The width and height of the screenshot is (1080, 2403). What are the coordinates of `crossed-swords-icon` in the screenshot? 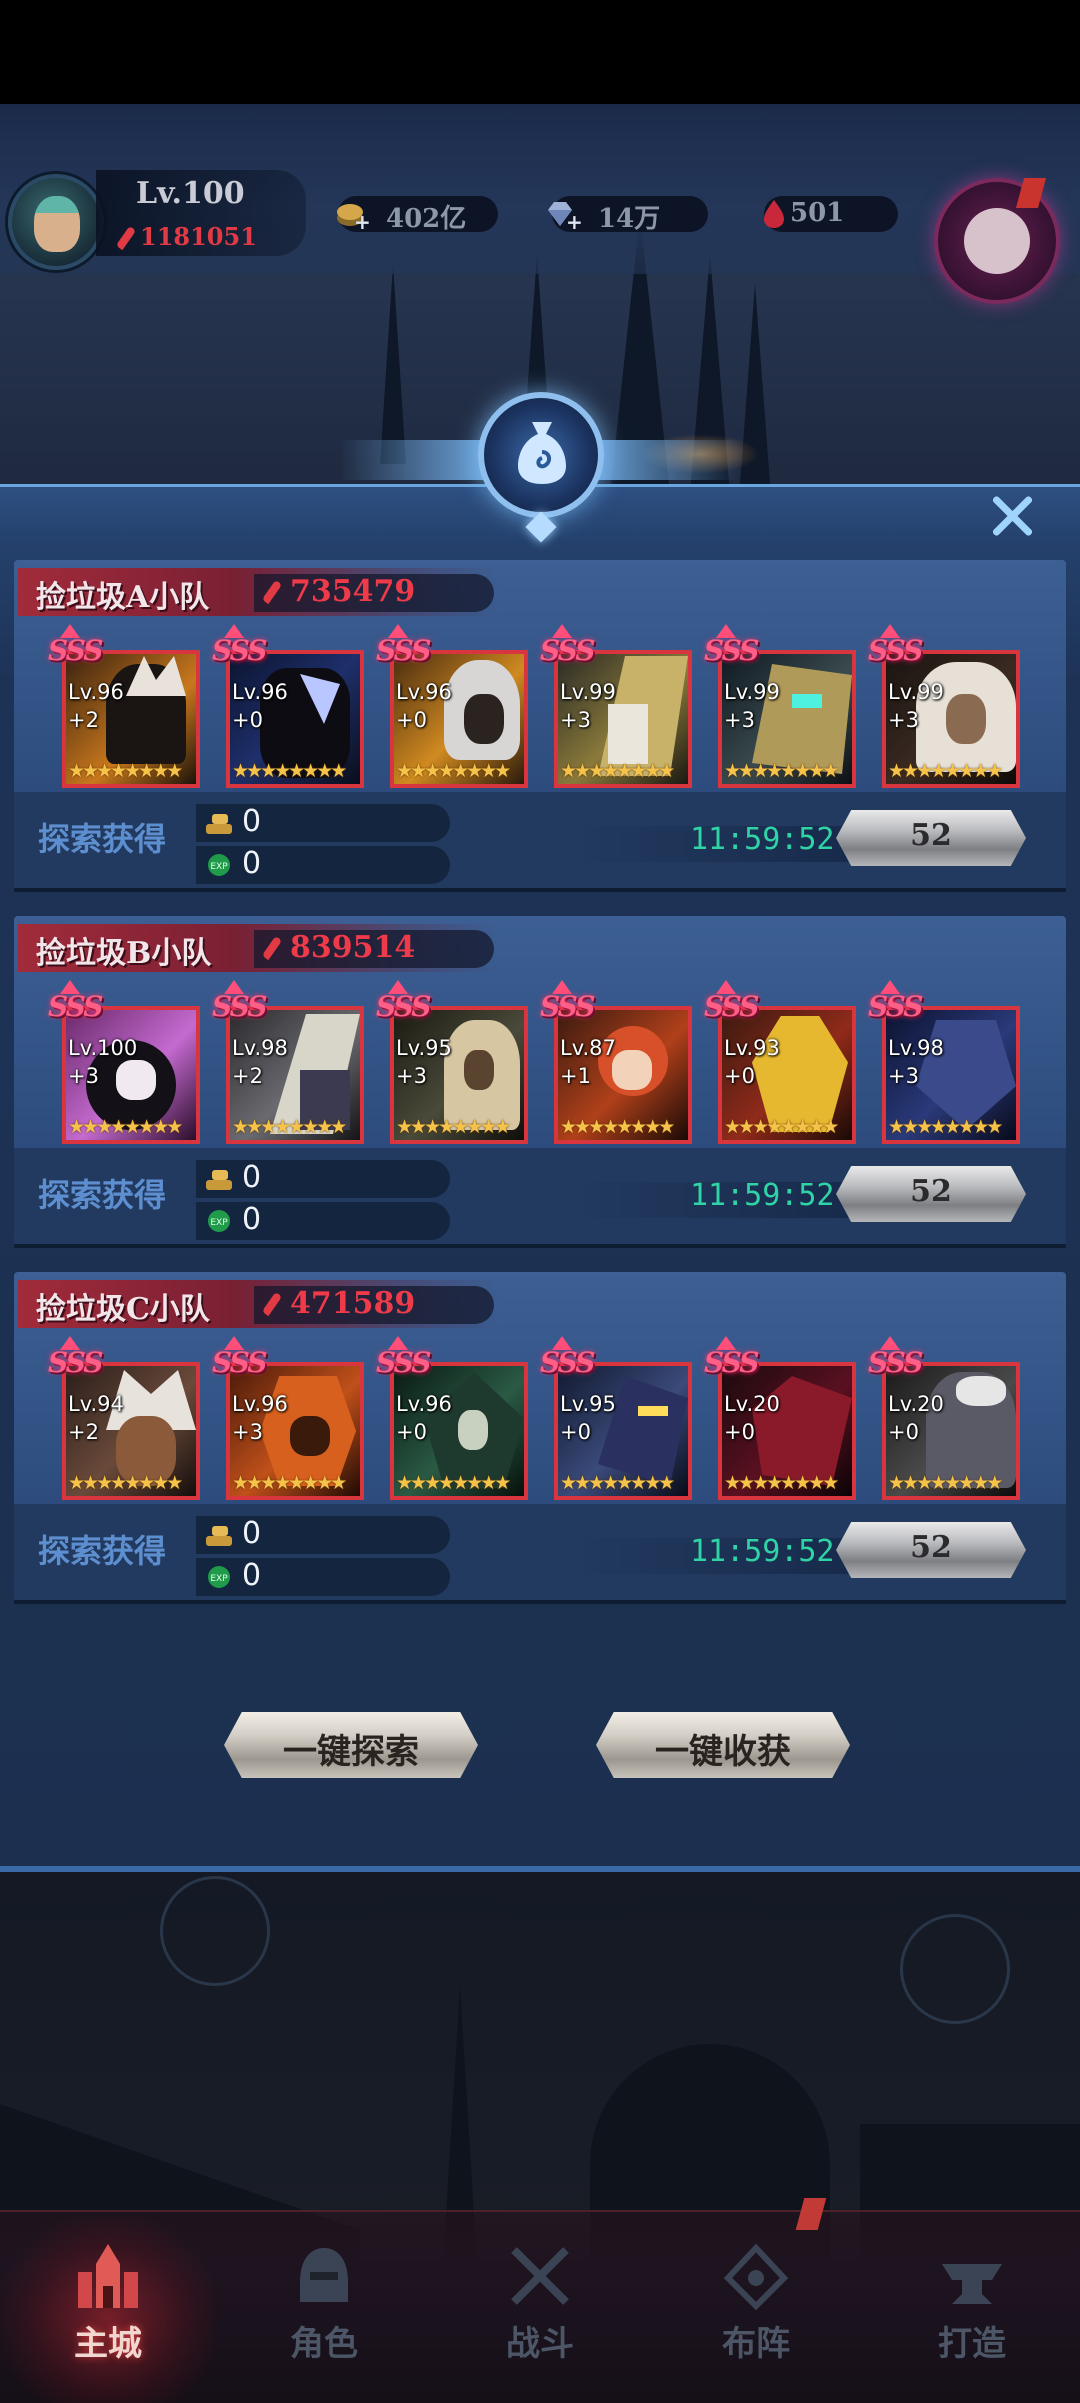 It's located at (540, 2276).